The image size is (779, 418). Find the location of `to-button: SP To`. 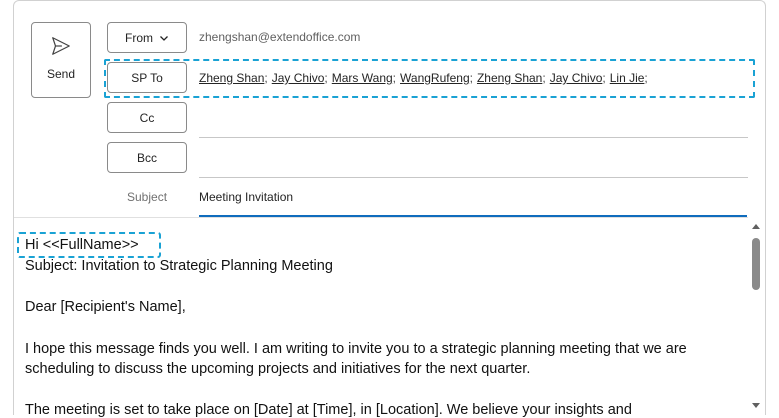

to-button: SP To is located at coordinates (147, 77).